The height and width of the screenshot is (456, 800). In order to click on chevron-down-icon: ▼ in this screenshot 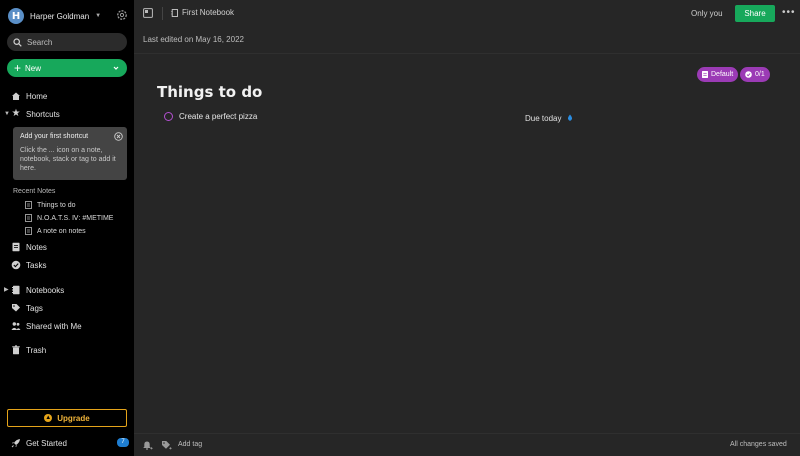, I will do `click(98, 16)`.